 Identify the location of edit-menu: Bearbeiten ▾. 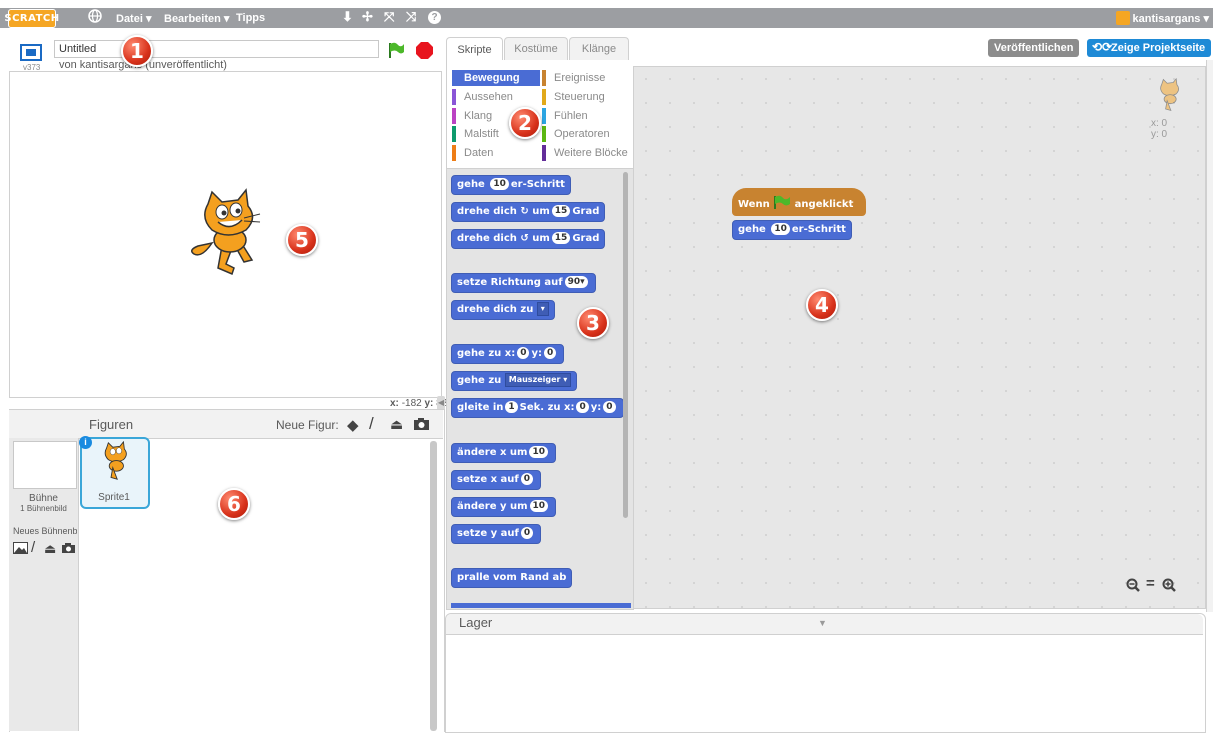
(196, 18).